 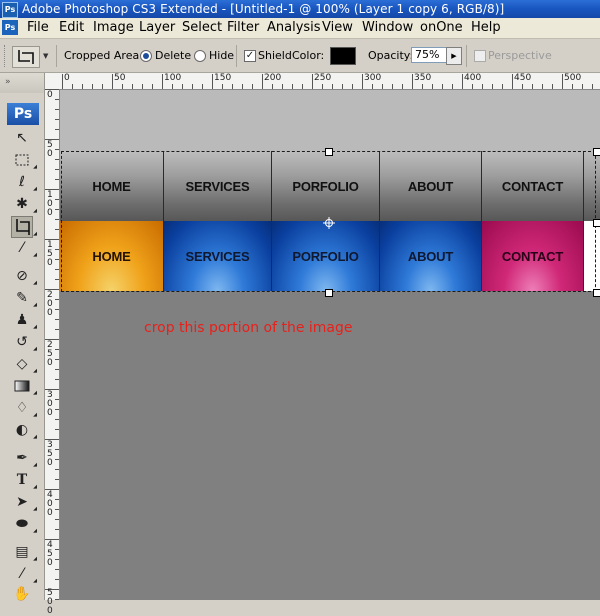 What do you see at coordinates (486, 28) in the screenshot?
I see `menu-help: Help` at bounding box center [486, 28].